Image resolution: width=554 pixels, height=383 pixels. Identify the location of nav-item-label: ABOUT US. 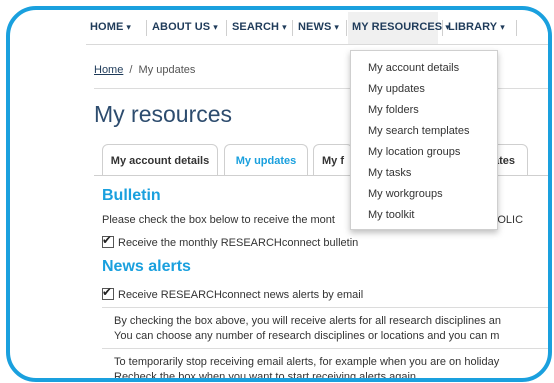
(181, 27).